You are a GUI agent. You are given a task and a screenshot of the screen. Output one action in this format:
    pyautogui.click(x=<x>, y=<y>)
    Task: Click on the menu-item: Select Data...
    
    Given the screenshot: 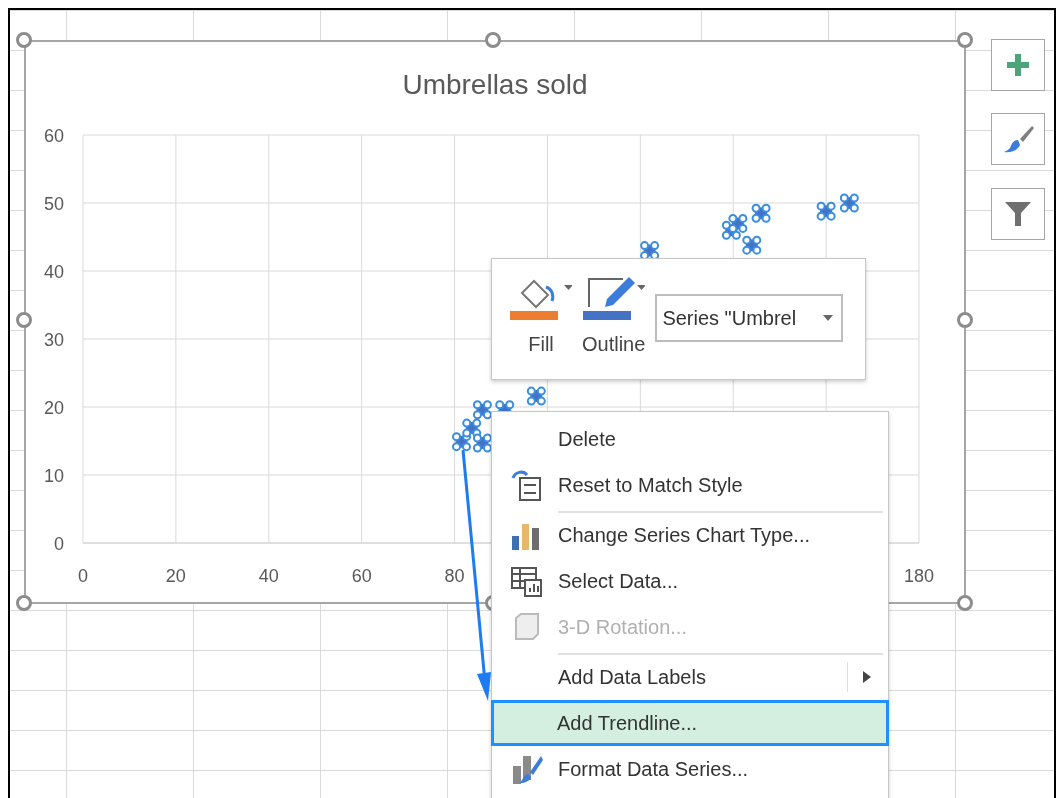 What is the action you would take?
    pyautogui.click(x=690, y=581)
    